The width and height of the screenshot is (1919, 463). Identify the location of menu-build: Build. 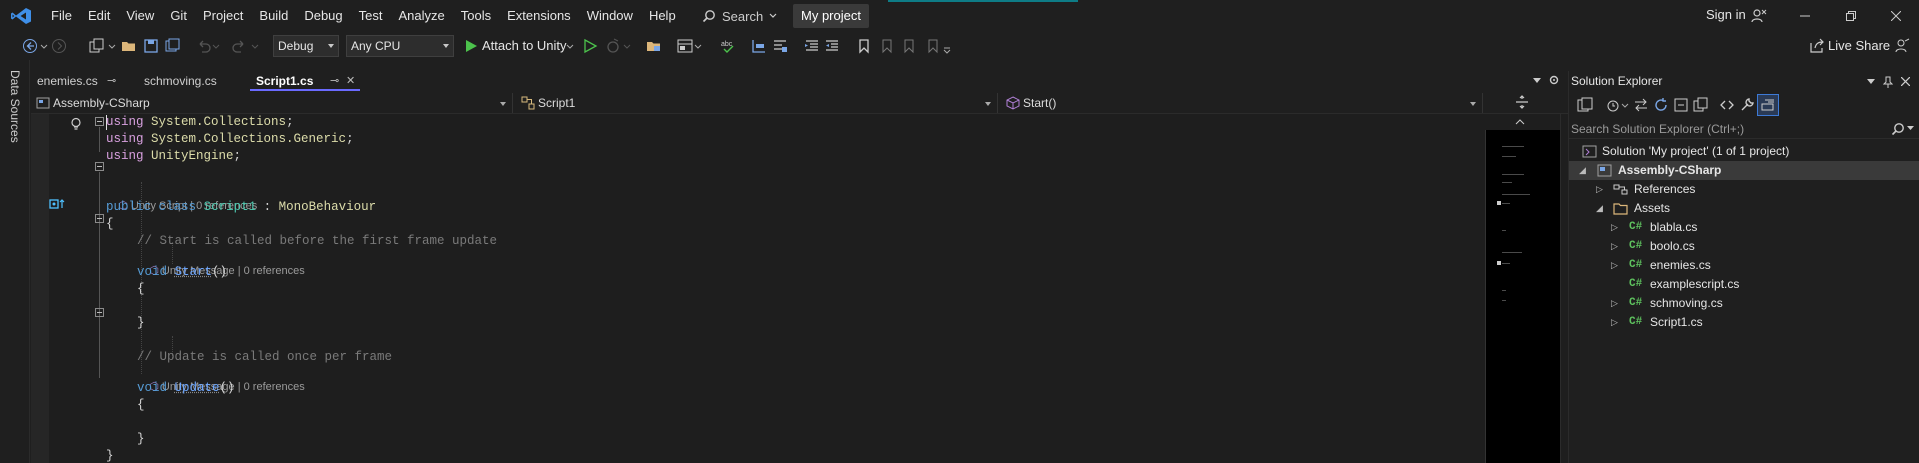
(273, 16).